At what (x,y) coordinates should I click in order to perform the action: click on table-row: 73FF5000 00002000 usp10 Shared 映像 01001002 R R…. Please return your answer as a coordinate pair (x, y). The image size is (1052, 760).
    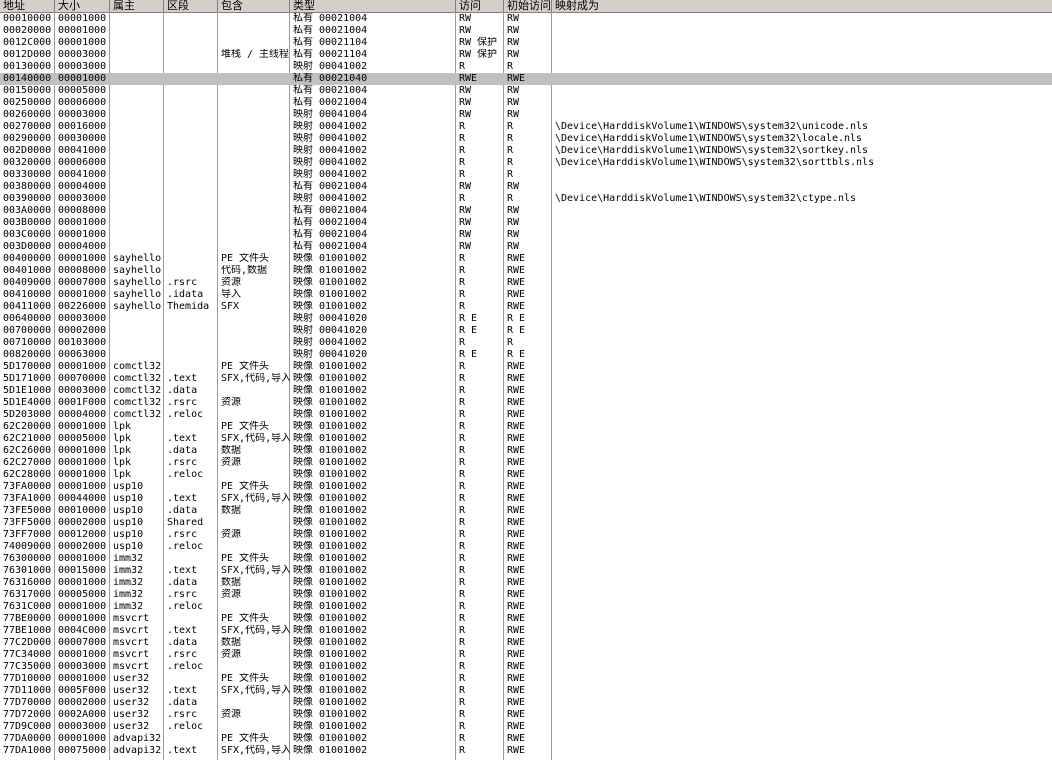
    Looking at the image, I should click on (526, 523).